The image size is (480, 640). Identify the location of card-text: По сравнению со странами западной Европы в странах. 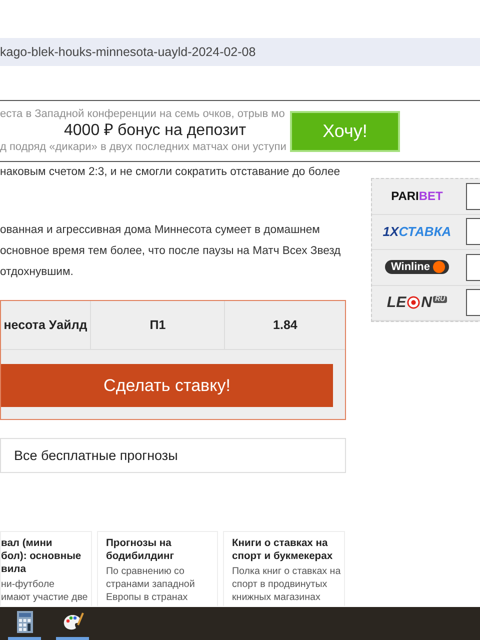
(151, 584).